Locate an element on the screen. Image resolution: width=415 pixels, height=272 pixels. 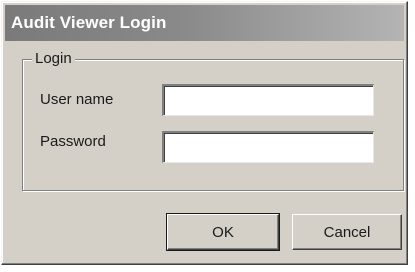
username-label: User name is located at coordinates (77, 99).